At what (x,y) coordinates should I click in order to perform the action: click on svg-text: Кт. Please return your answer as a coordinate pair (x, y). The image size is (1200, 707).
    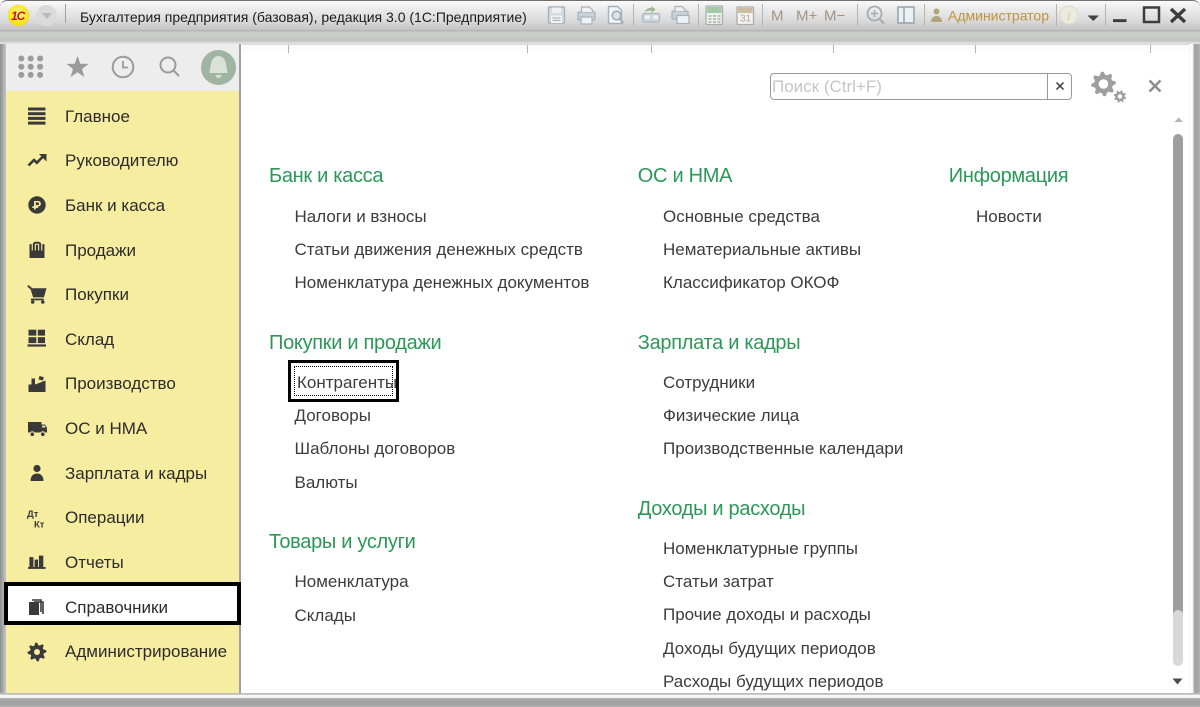
    Looking at the image, I should click on (39, 524).